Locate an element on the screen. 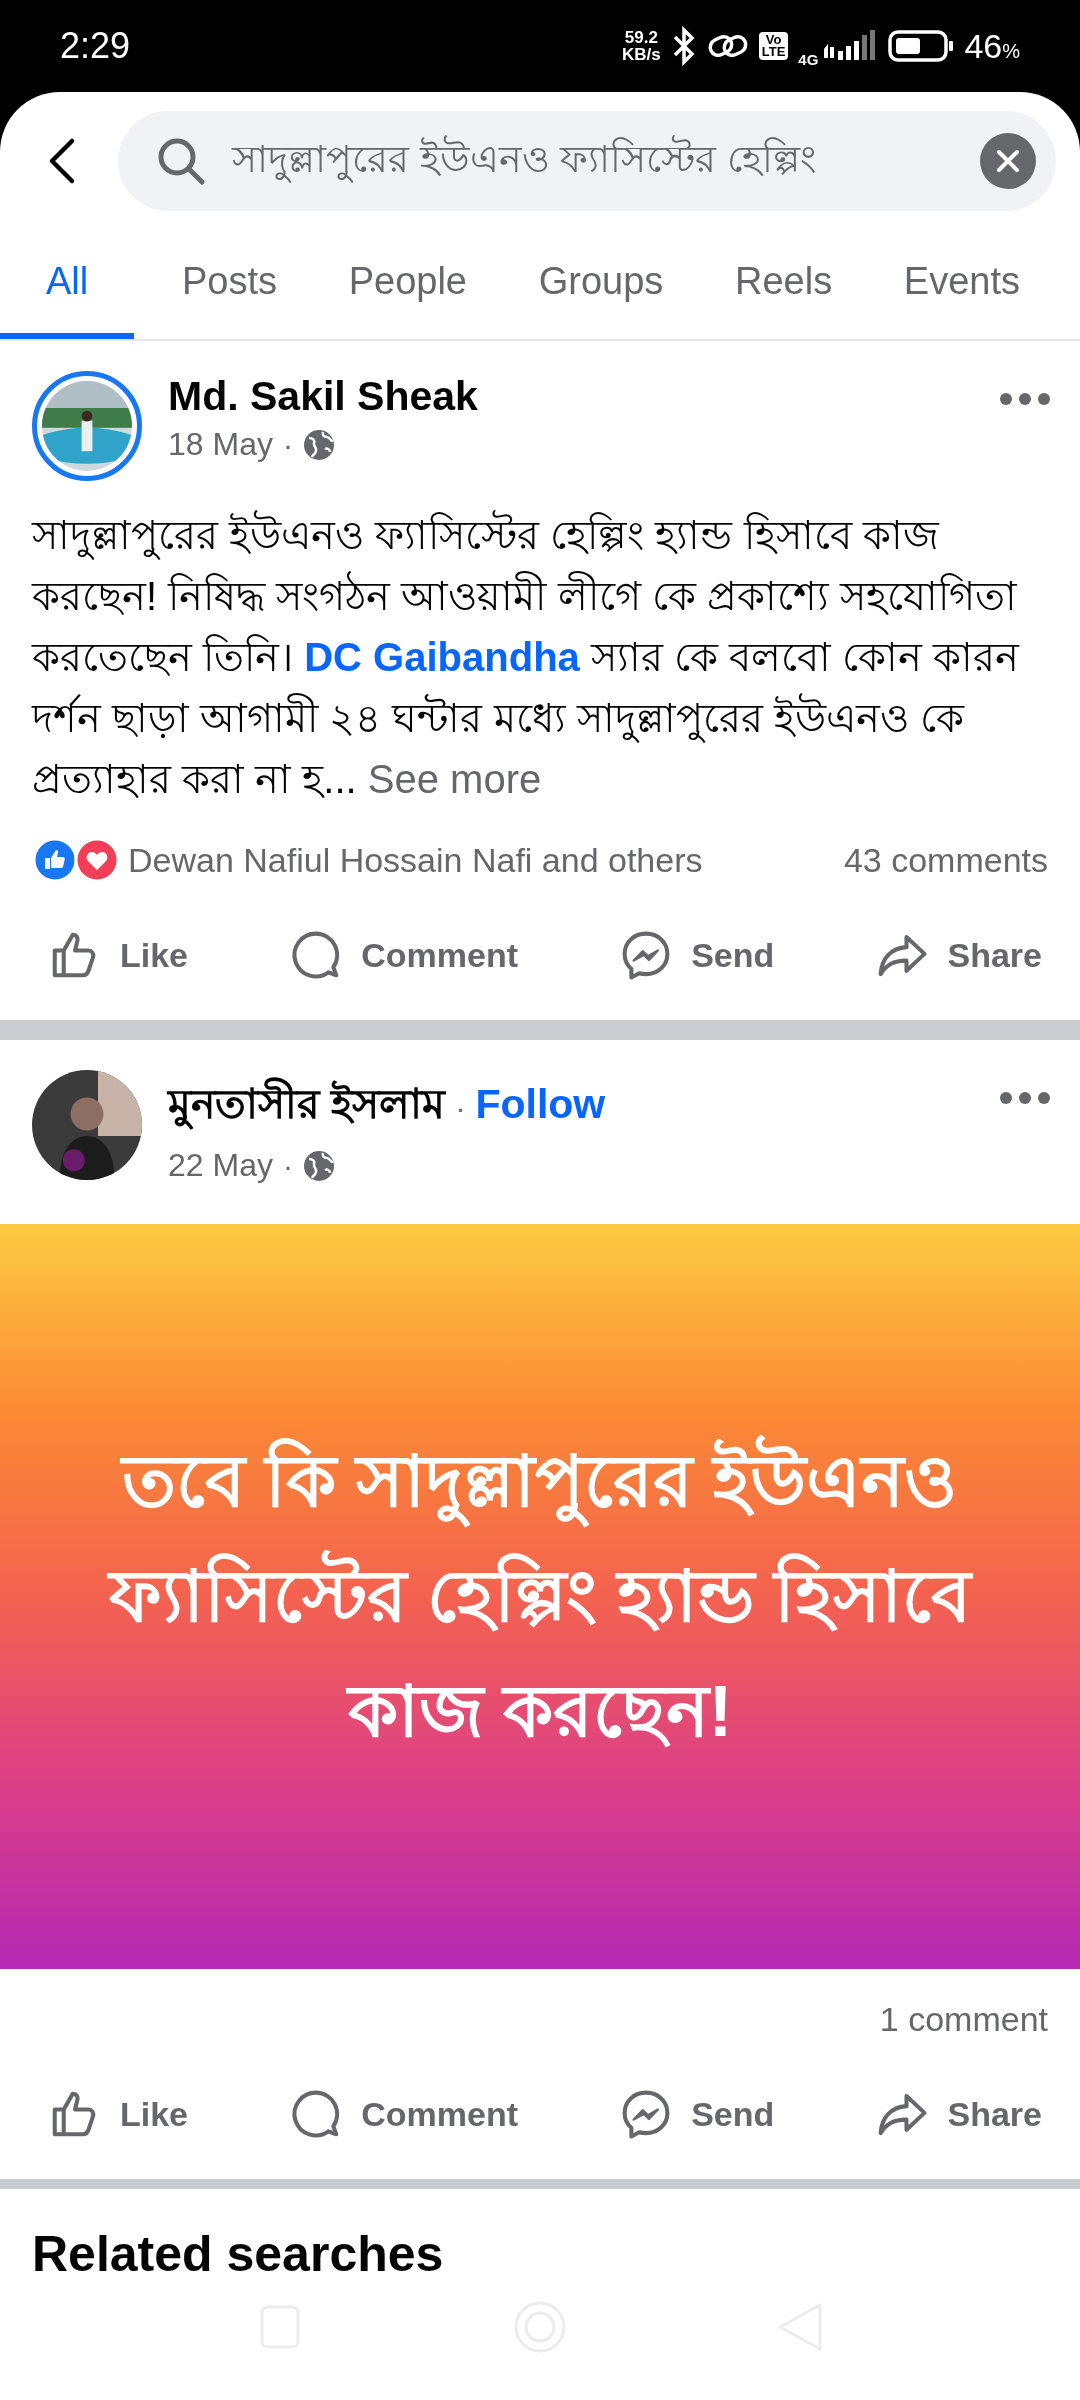  clear-button is located at coordinates (1008, 161).